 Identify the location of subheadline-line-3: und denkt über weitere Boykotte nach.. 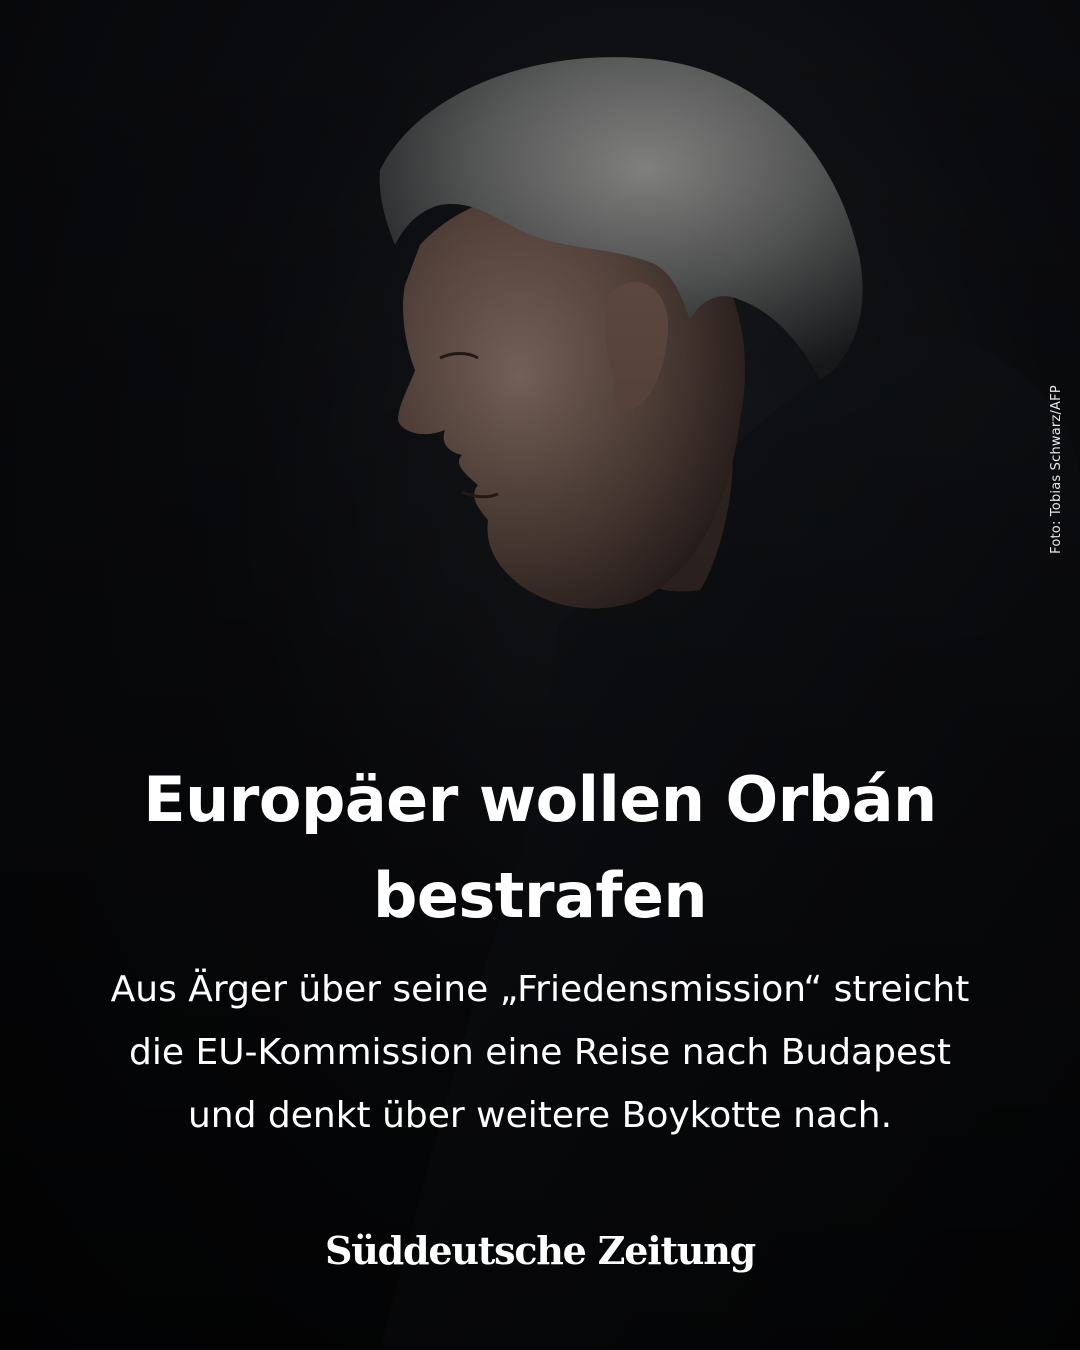
(540, 1115).